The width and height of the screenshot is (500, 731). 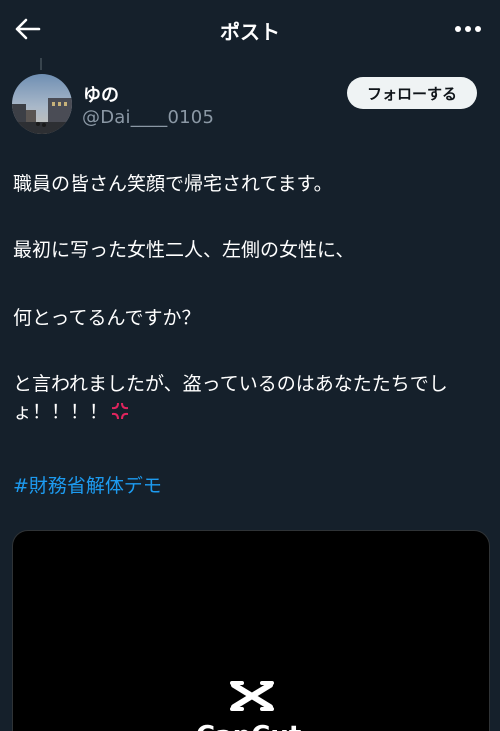 I want to click on post-paragraph: 職員の皆さん笑顔で帰宅されてます。, so click(x=173, y=184).